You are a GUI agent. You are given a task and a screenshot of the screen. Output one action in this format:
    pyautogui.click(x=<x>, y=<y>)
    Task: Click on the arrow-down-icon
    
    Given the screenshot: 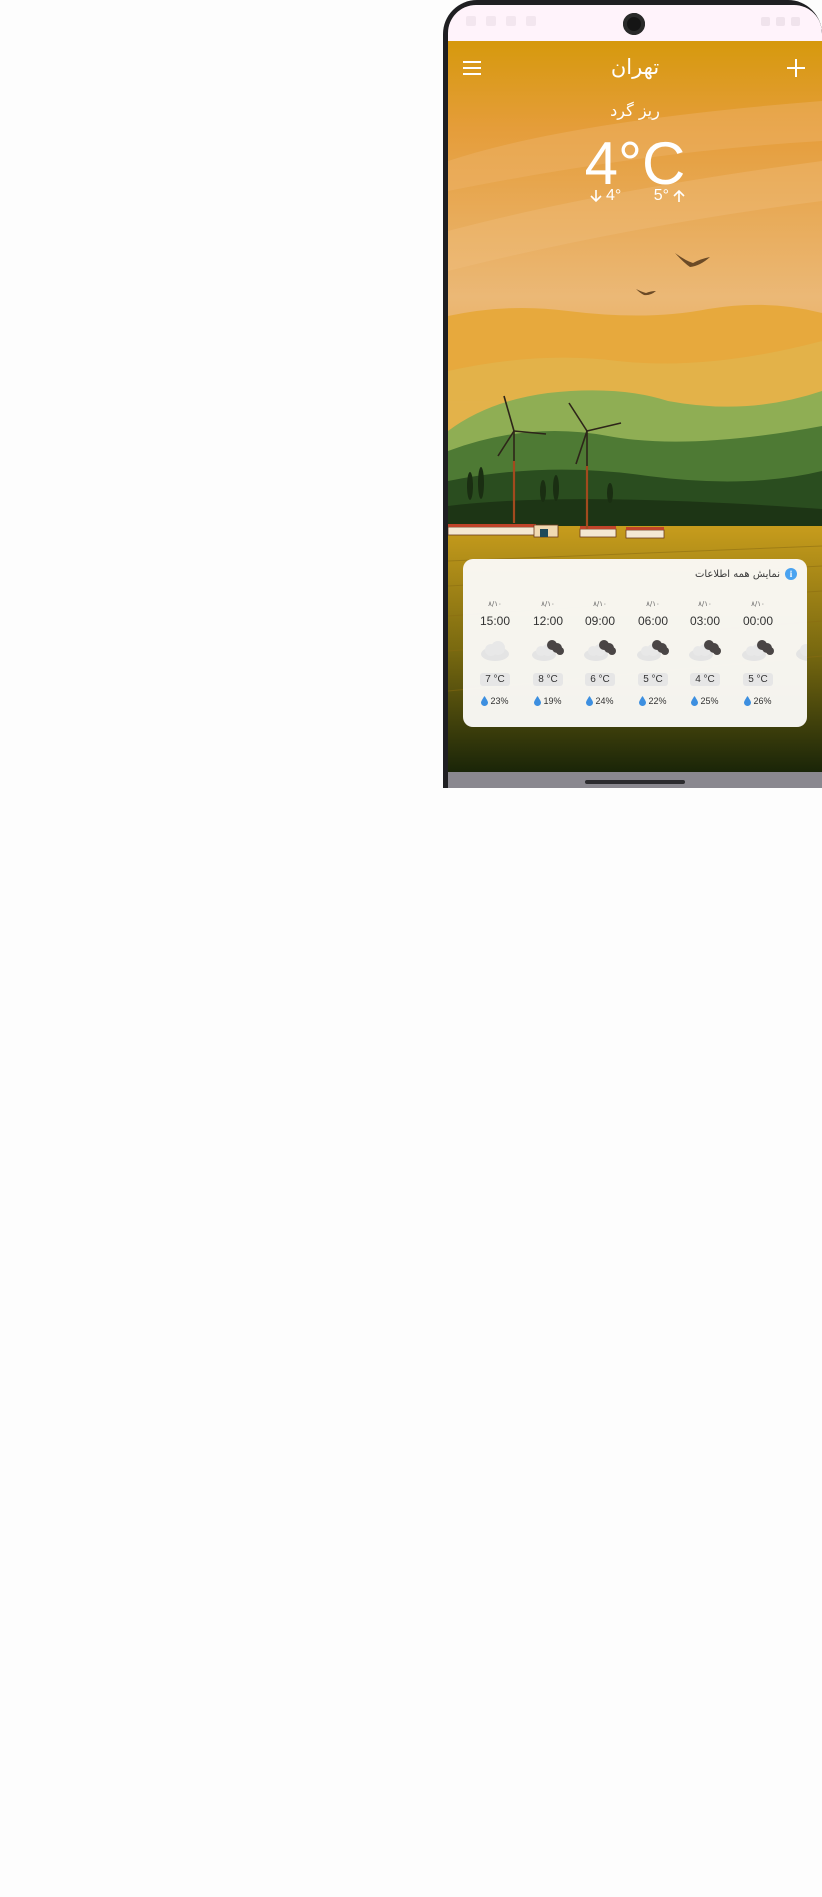 What is the action you would take?
    pyautogui.click(x=596, y=196)
    